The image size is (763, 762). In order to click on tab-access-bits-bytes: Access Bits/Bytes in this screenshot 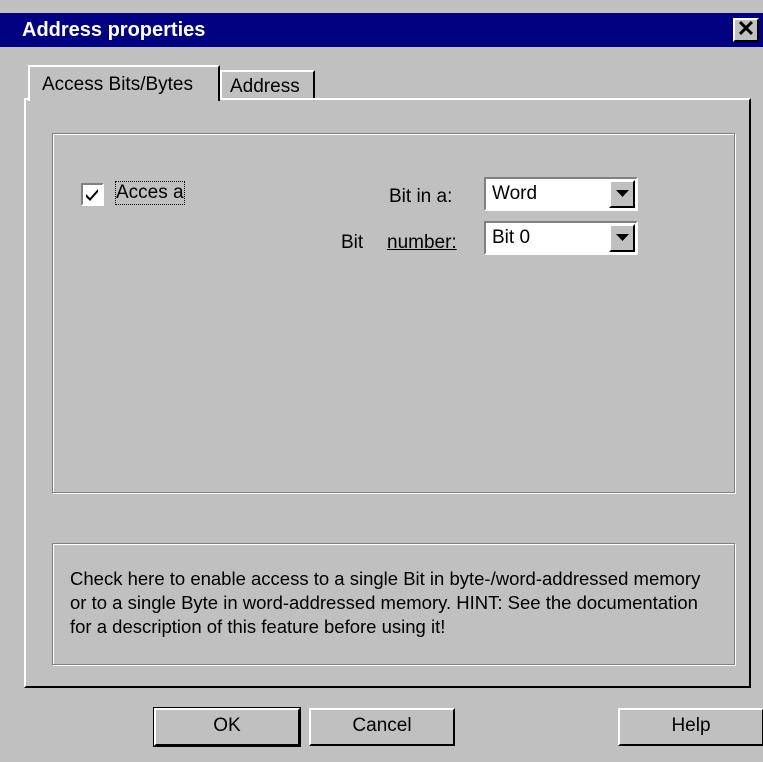, I will do `click(124, 83)`.